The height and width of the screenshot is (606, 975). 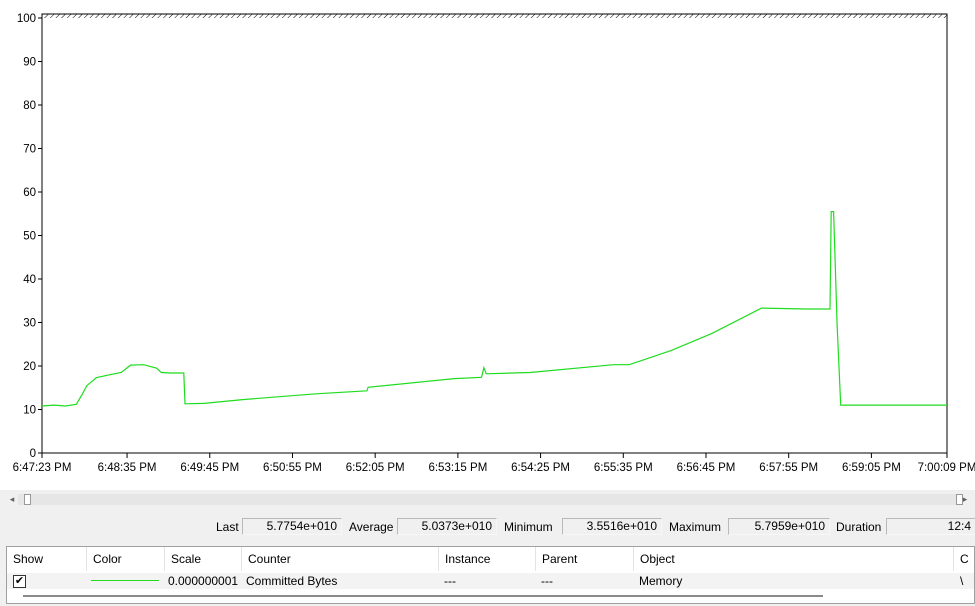 I want to click on x-tick-label: 6:57:55 PM, so click(x=788, y=468).